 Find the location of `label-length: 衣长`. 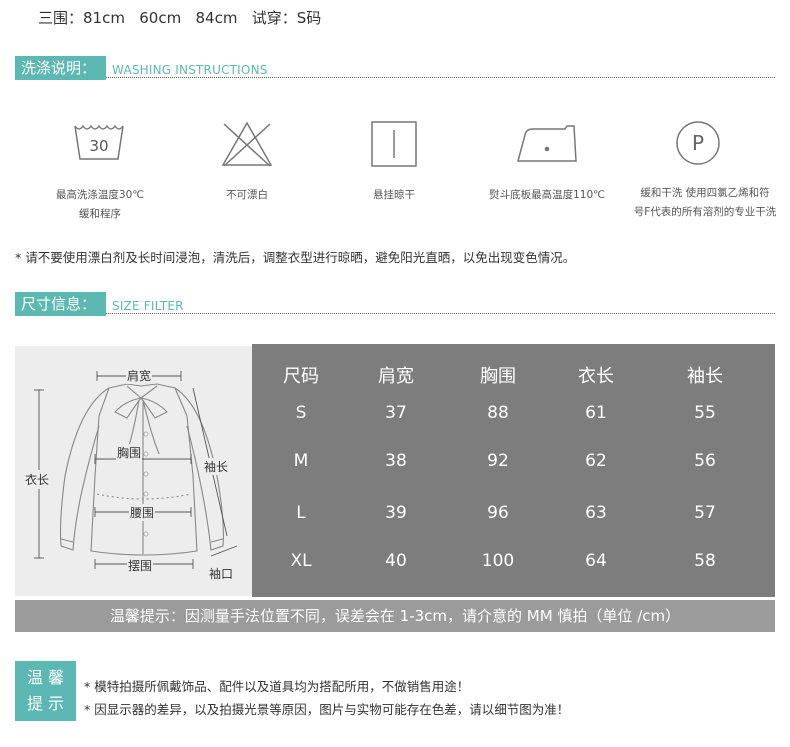

label-length: 衣长 is located at coordinates (37, 479).